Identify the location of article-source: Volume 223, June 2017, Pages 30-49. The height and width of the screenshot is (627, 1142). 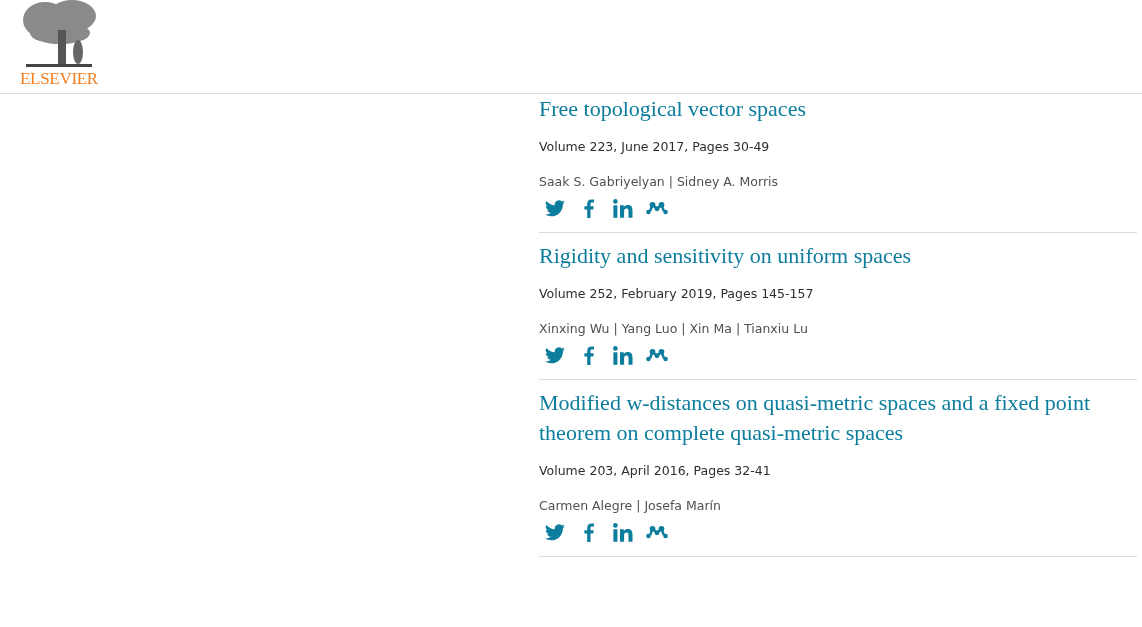
(655, 147).